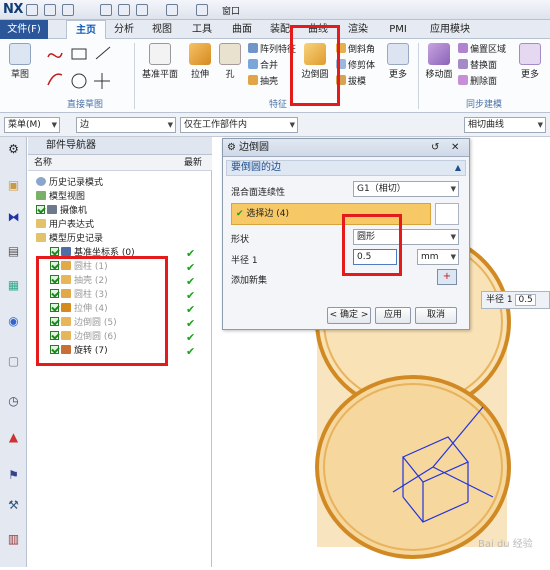 This screenshot has height=570, width=550. What do you see at coordinates (13, 285) in the screenshot?
I see `reuse-library-icon: ▦` at bounding box center [13, 285].